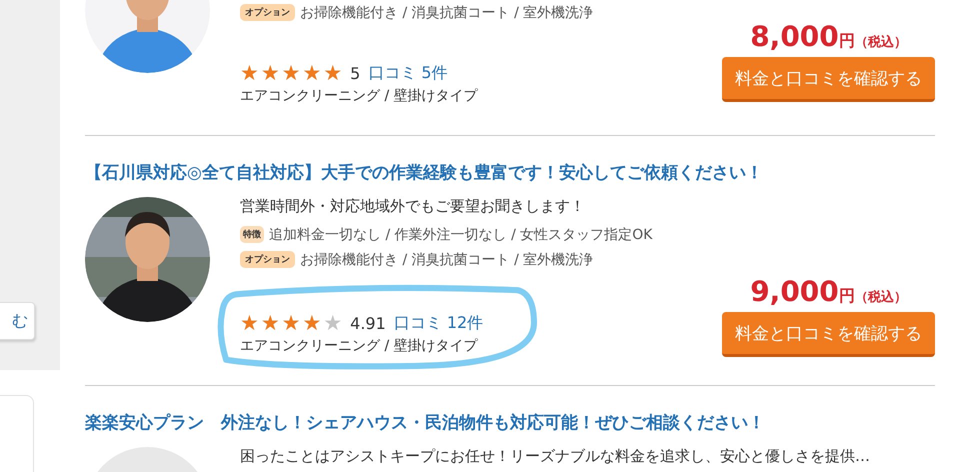 The height and width of the screenshot is (472, 967). Describe the element at coordinates (413, 206) in the screenshot. I see `listing-description: 営業時間外・対応地域外でもご要望お聞きします！` at that location.